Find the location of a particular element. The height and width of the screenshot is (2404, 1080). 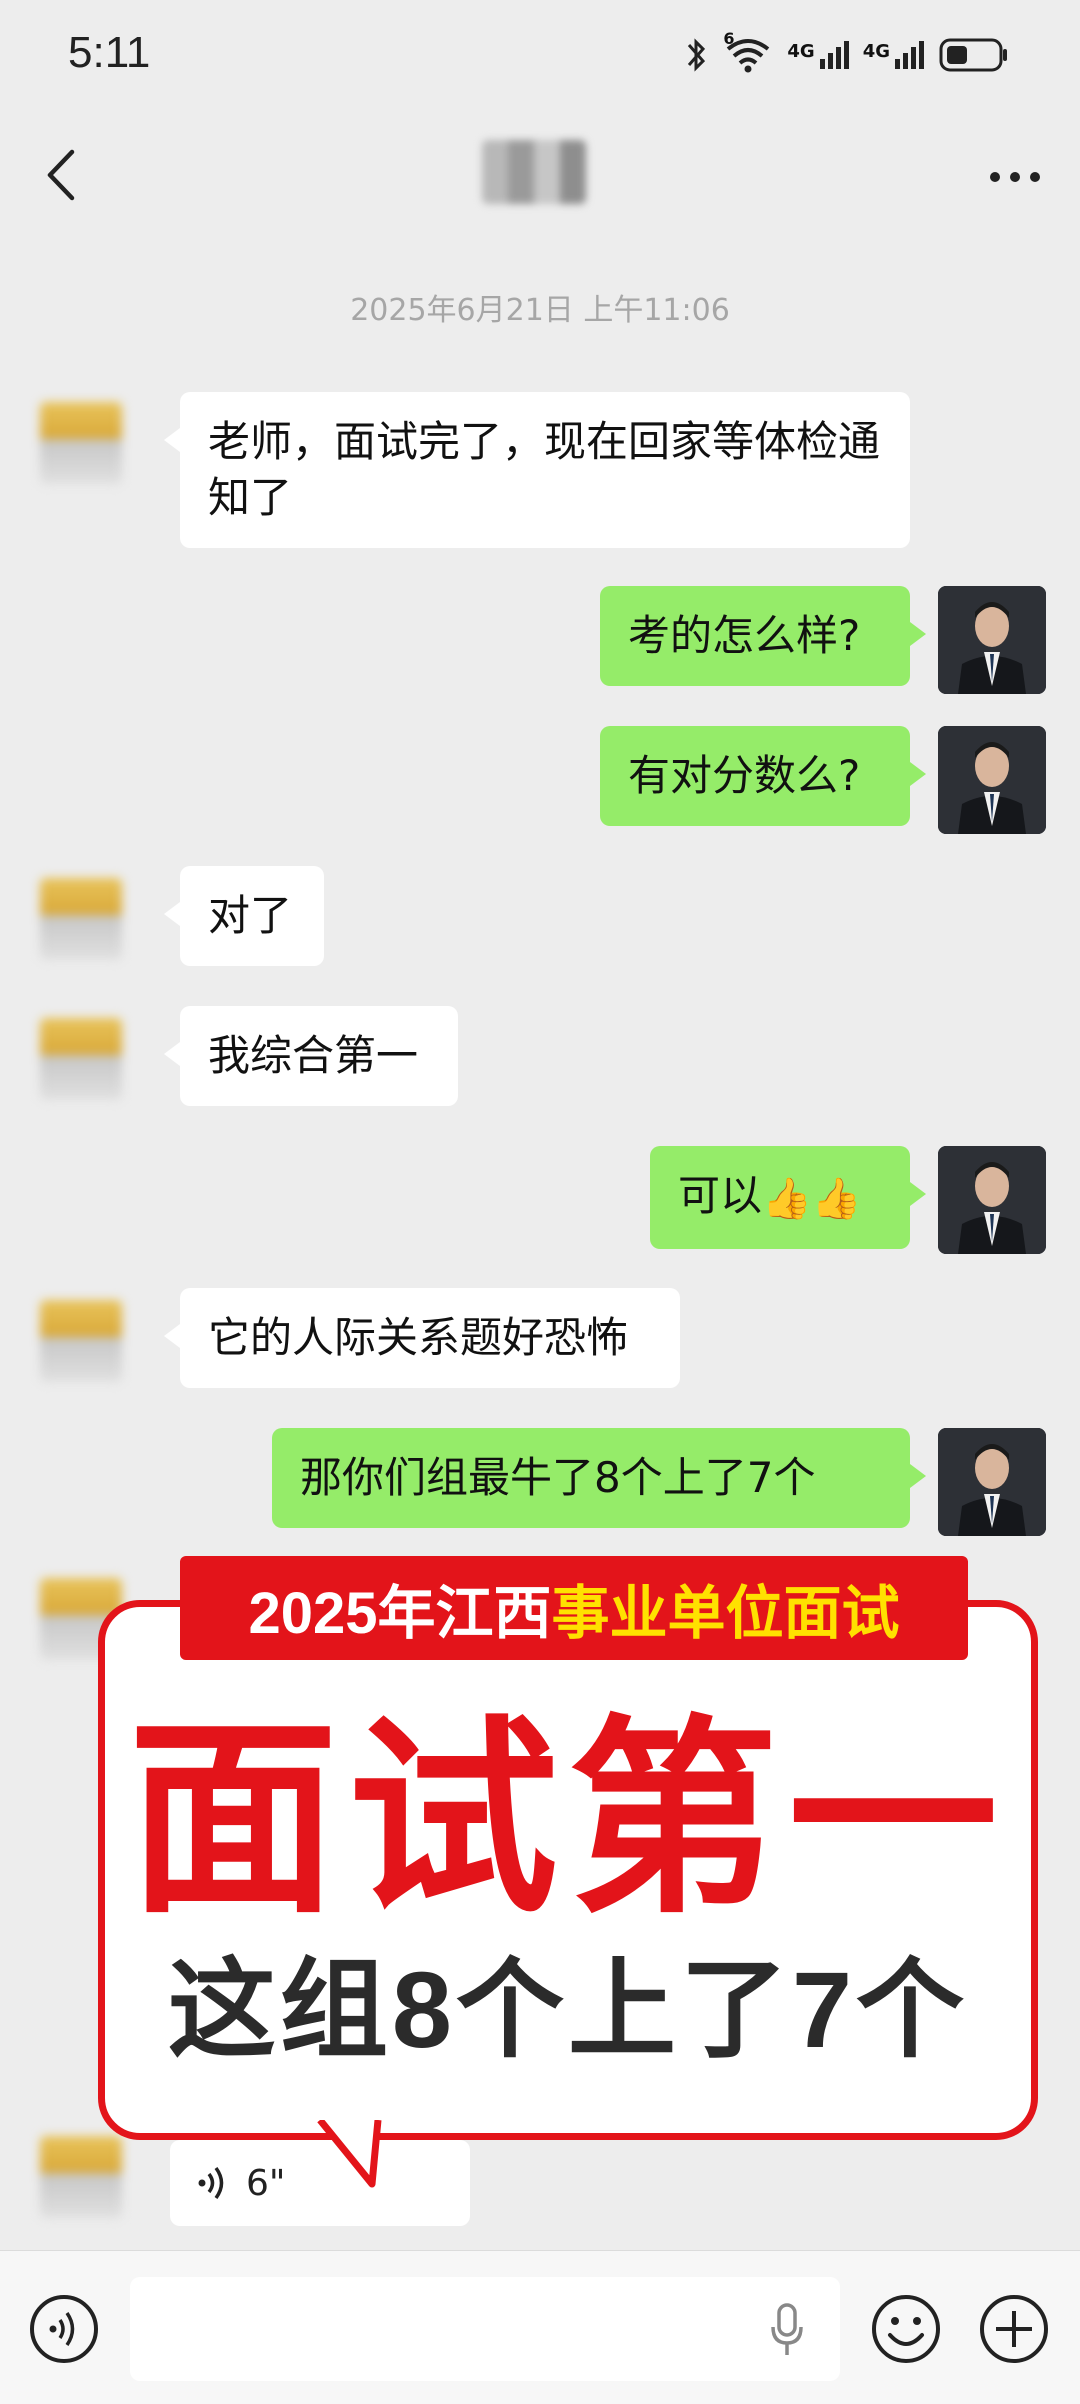

message-bubble-outgoing: 可以👍👍 is located at coordinates (788, 1197).